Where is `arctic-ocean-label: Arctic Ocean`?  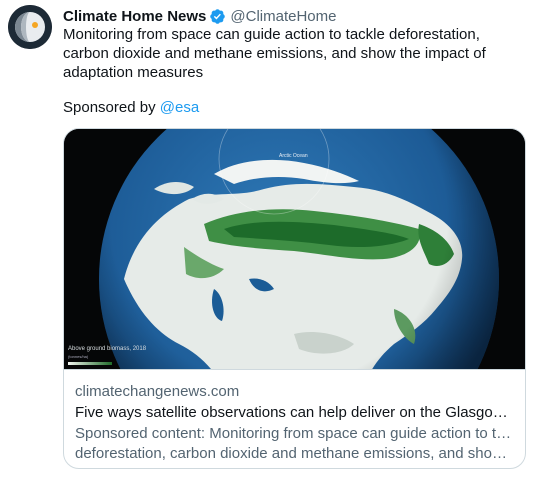
arctic-ocean-label: Arctic Ocean is located at coordinates (293, 156).